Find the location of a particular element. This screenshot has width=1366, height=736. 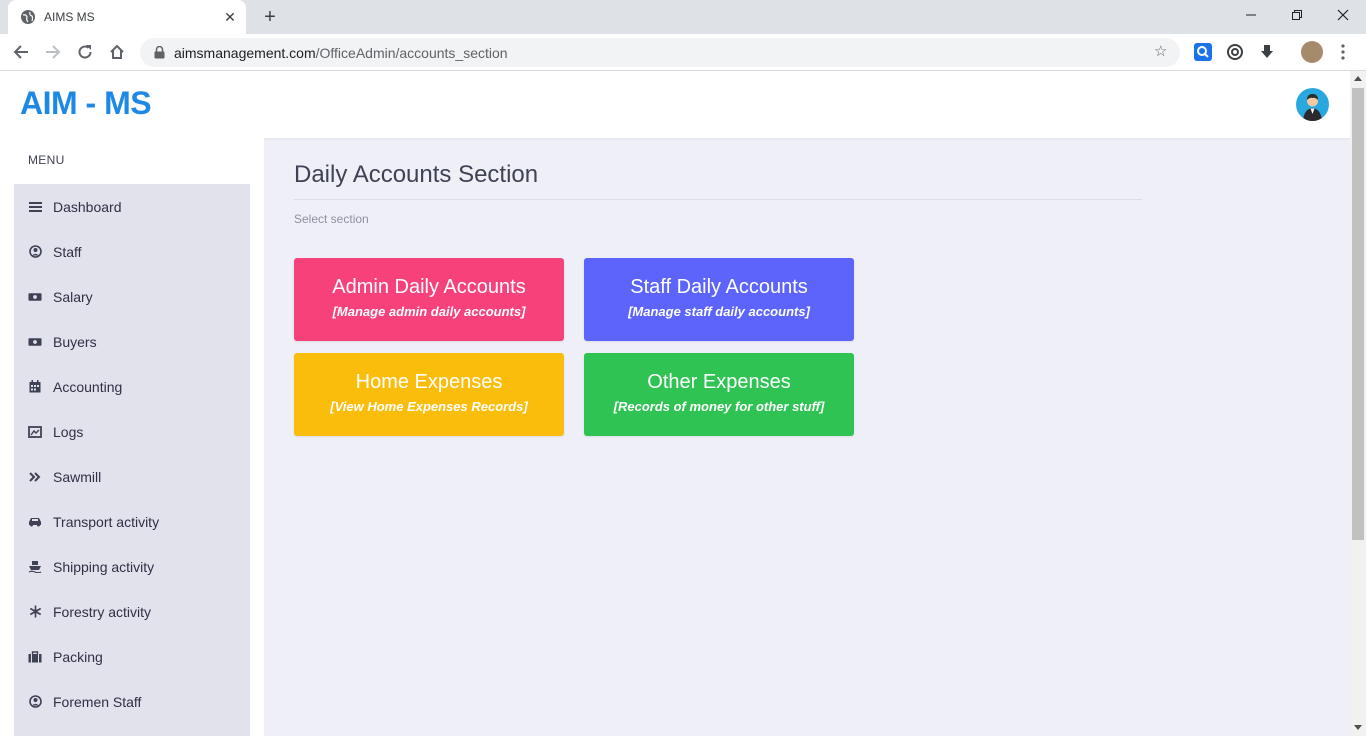

sidebar-item-foremen-staff: Foremen Staff is located at coordinates (132, 701).